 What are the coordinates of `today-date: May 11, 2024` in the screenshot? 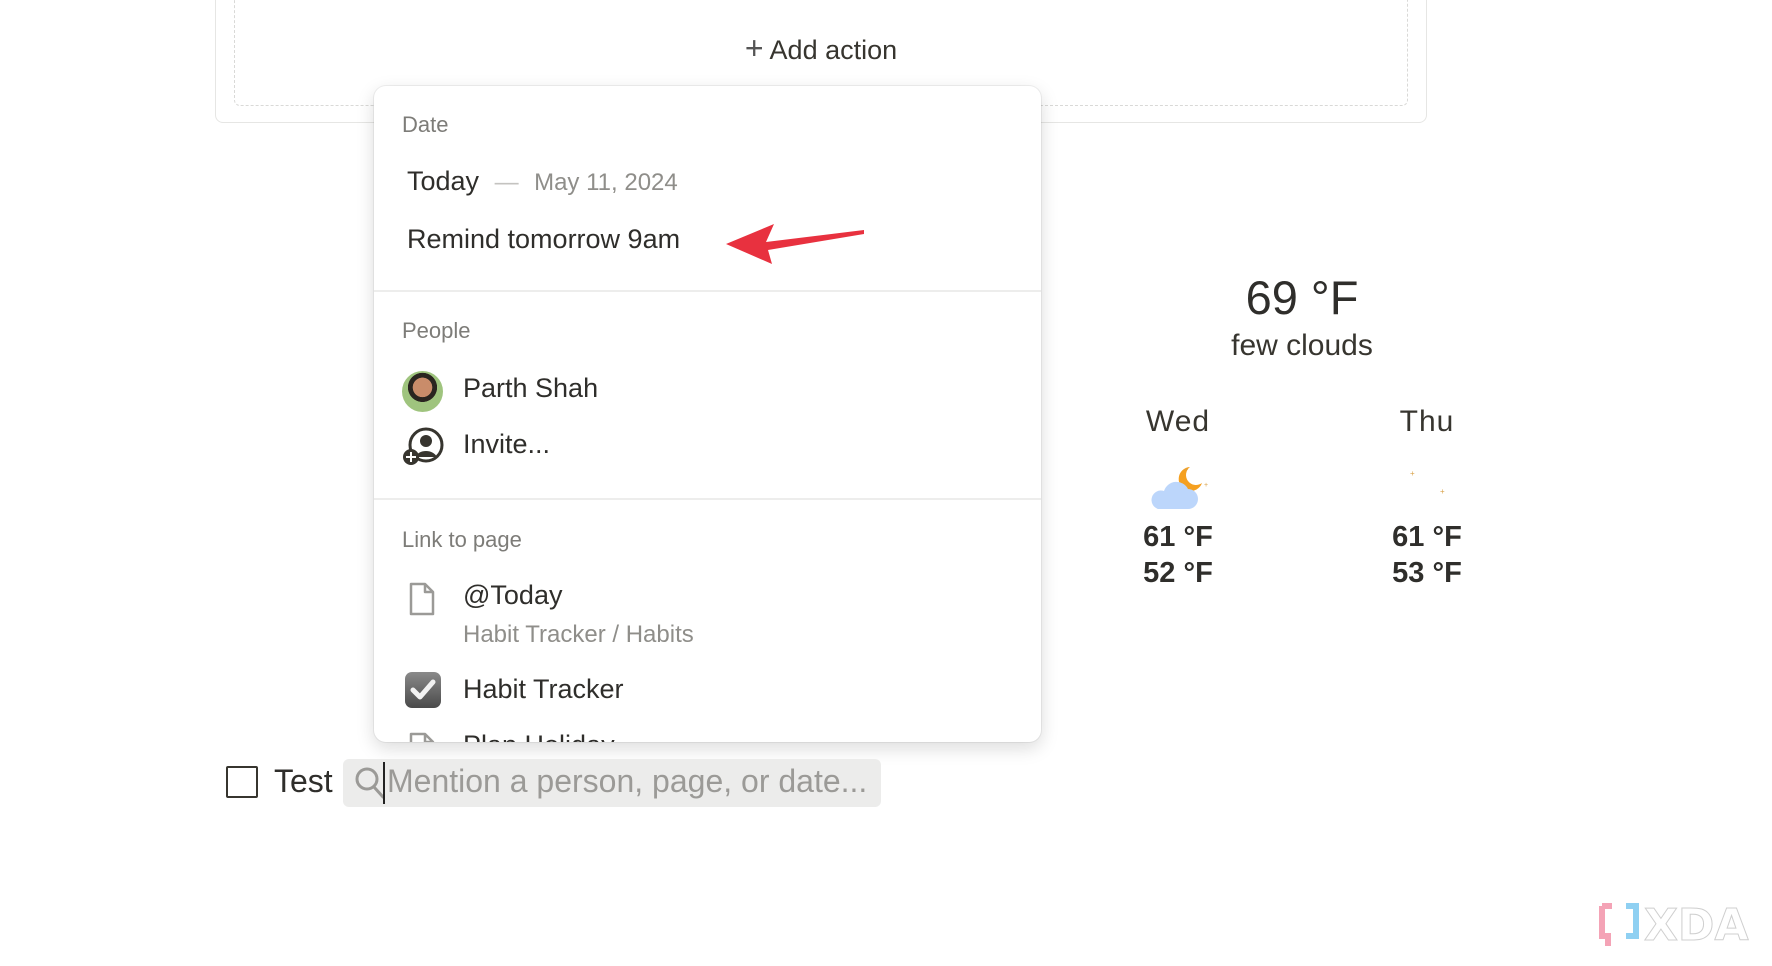 It's located at (606, 182).